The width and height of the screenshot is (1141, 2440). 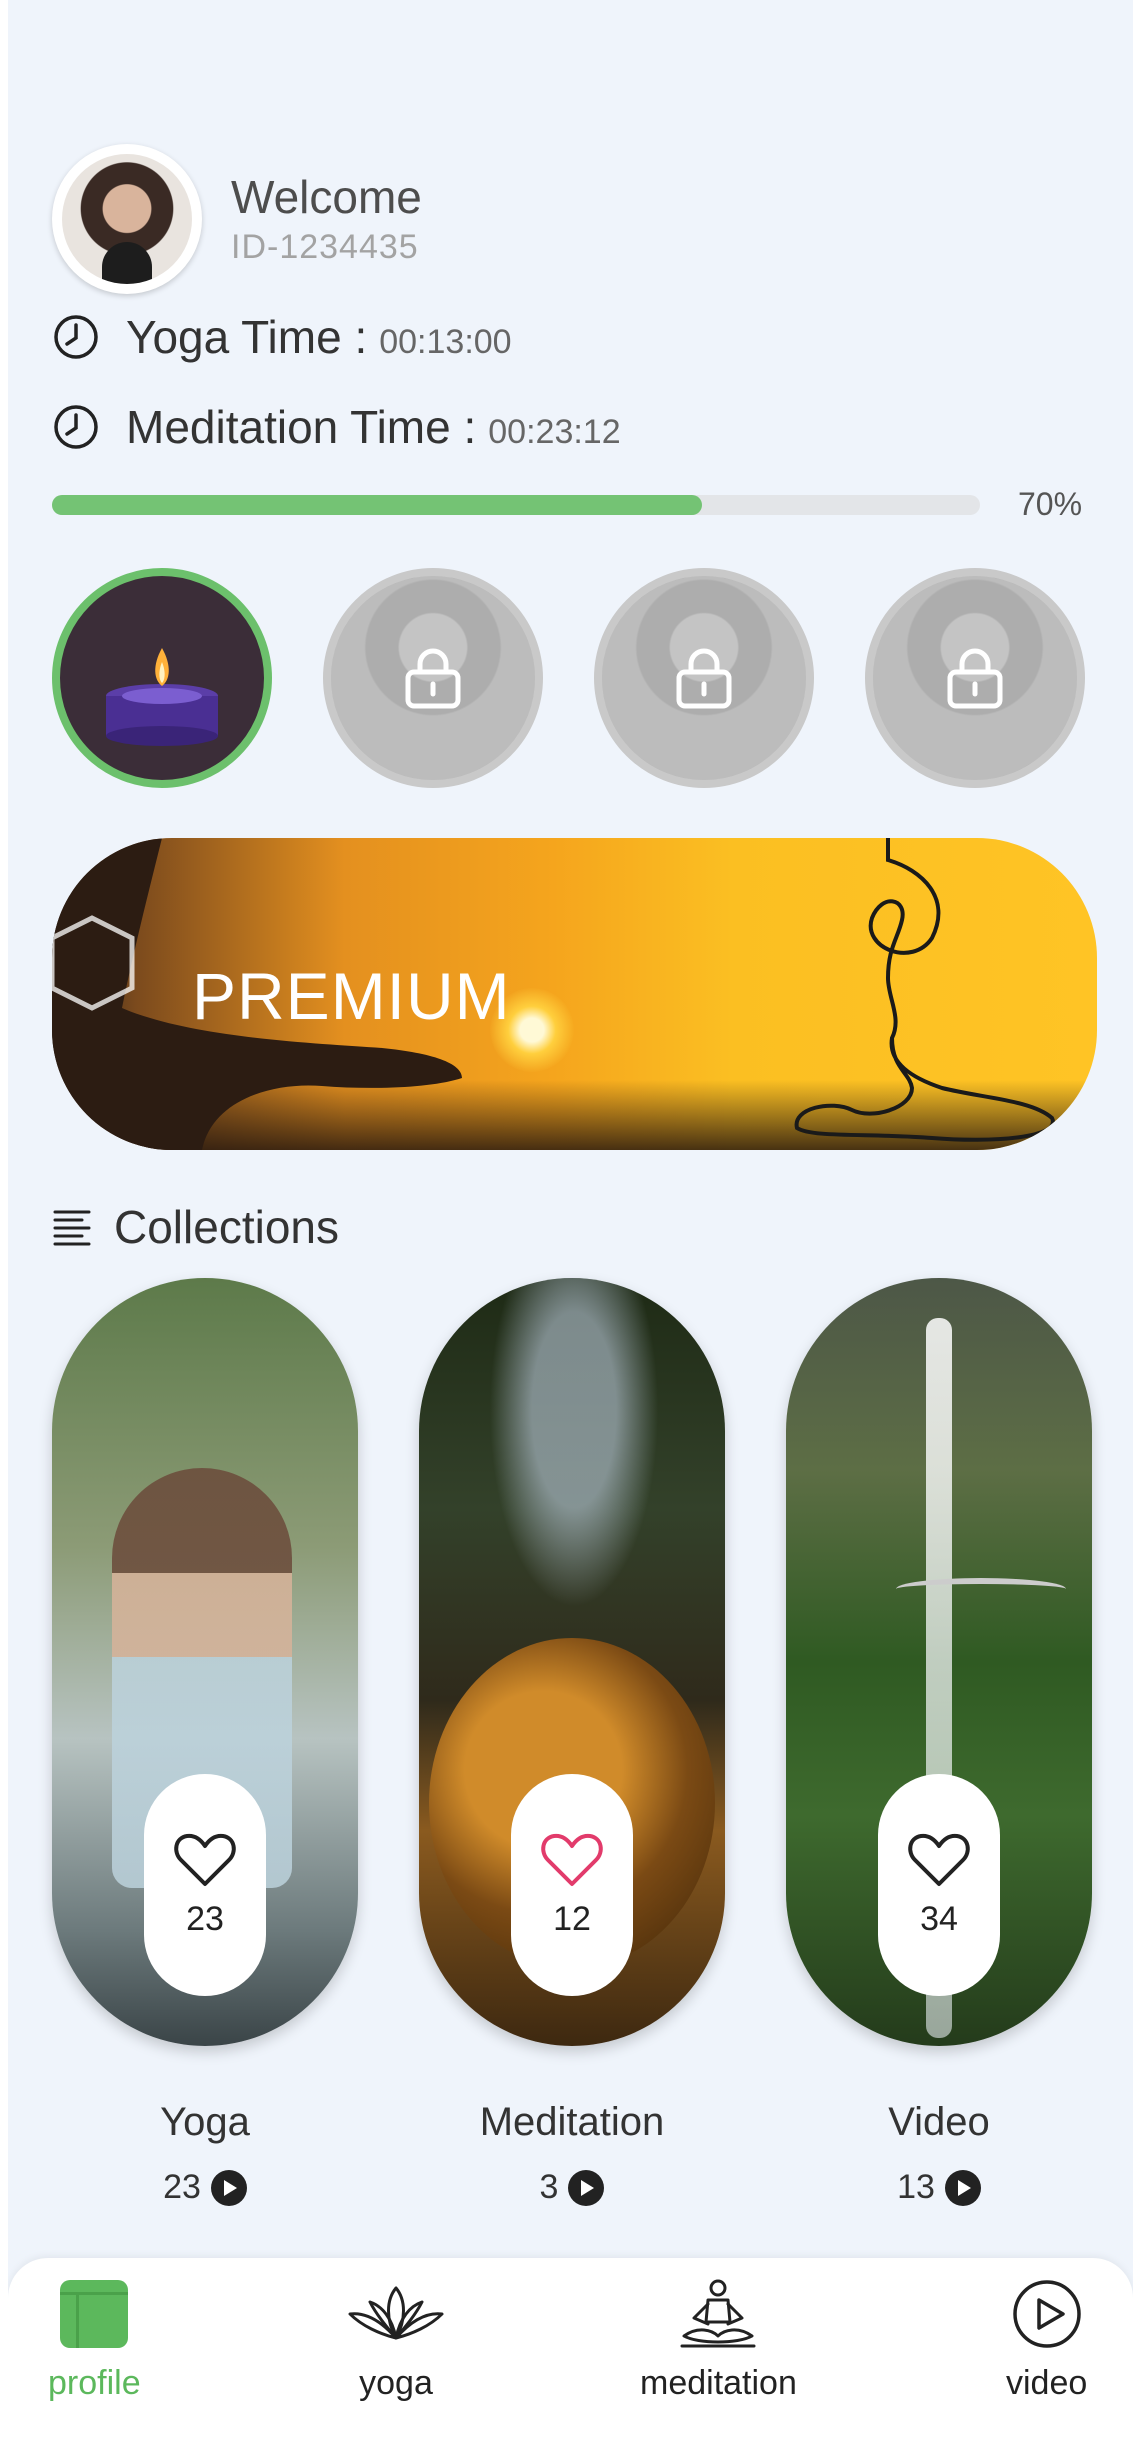 What do you see at coordinates (572, 1918) in the screenshot?
I see `like-count: 12` at bounding box center [572, 1918].